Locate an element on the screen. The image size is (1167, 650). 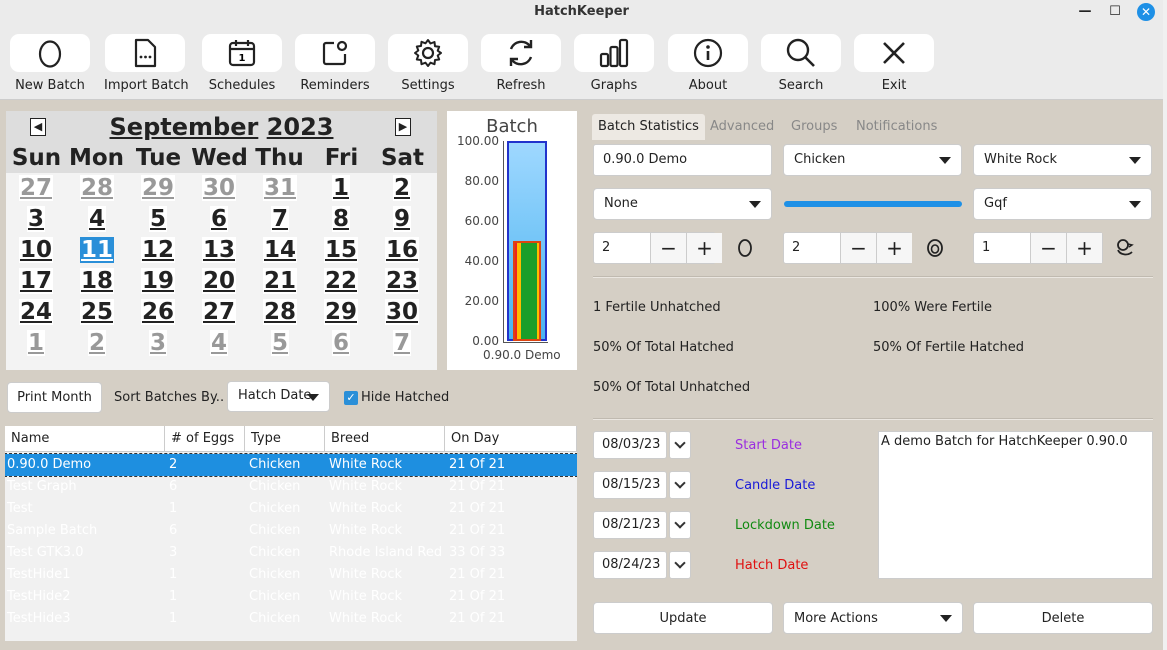
table-row: TestHide1 1 Chicken White Rock 21 Of 21 is located at coordinates (291, 575).